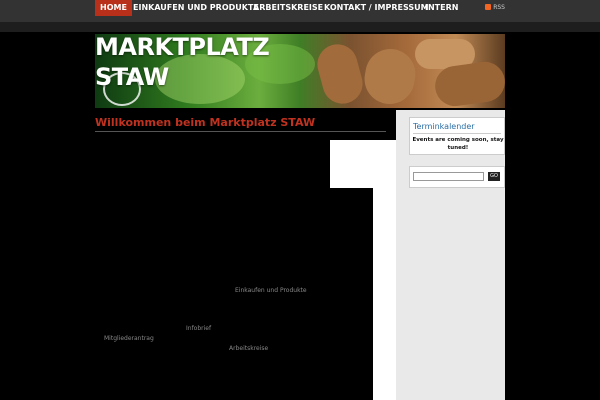  What do you see at coordinates (351, 164) in the screenshot?
I see `content-image-placeholder` at bounding box center [351, 164].